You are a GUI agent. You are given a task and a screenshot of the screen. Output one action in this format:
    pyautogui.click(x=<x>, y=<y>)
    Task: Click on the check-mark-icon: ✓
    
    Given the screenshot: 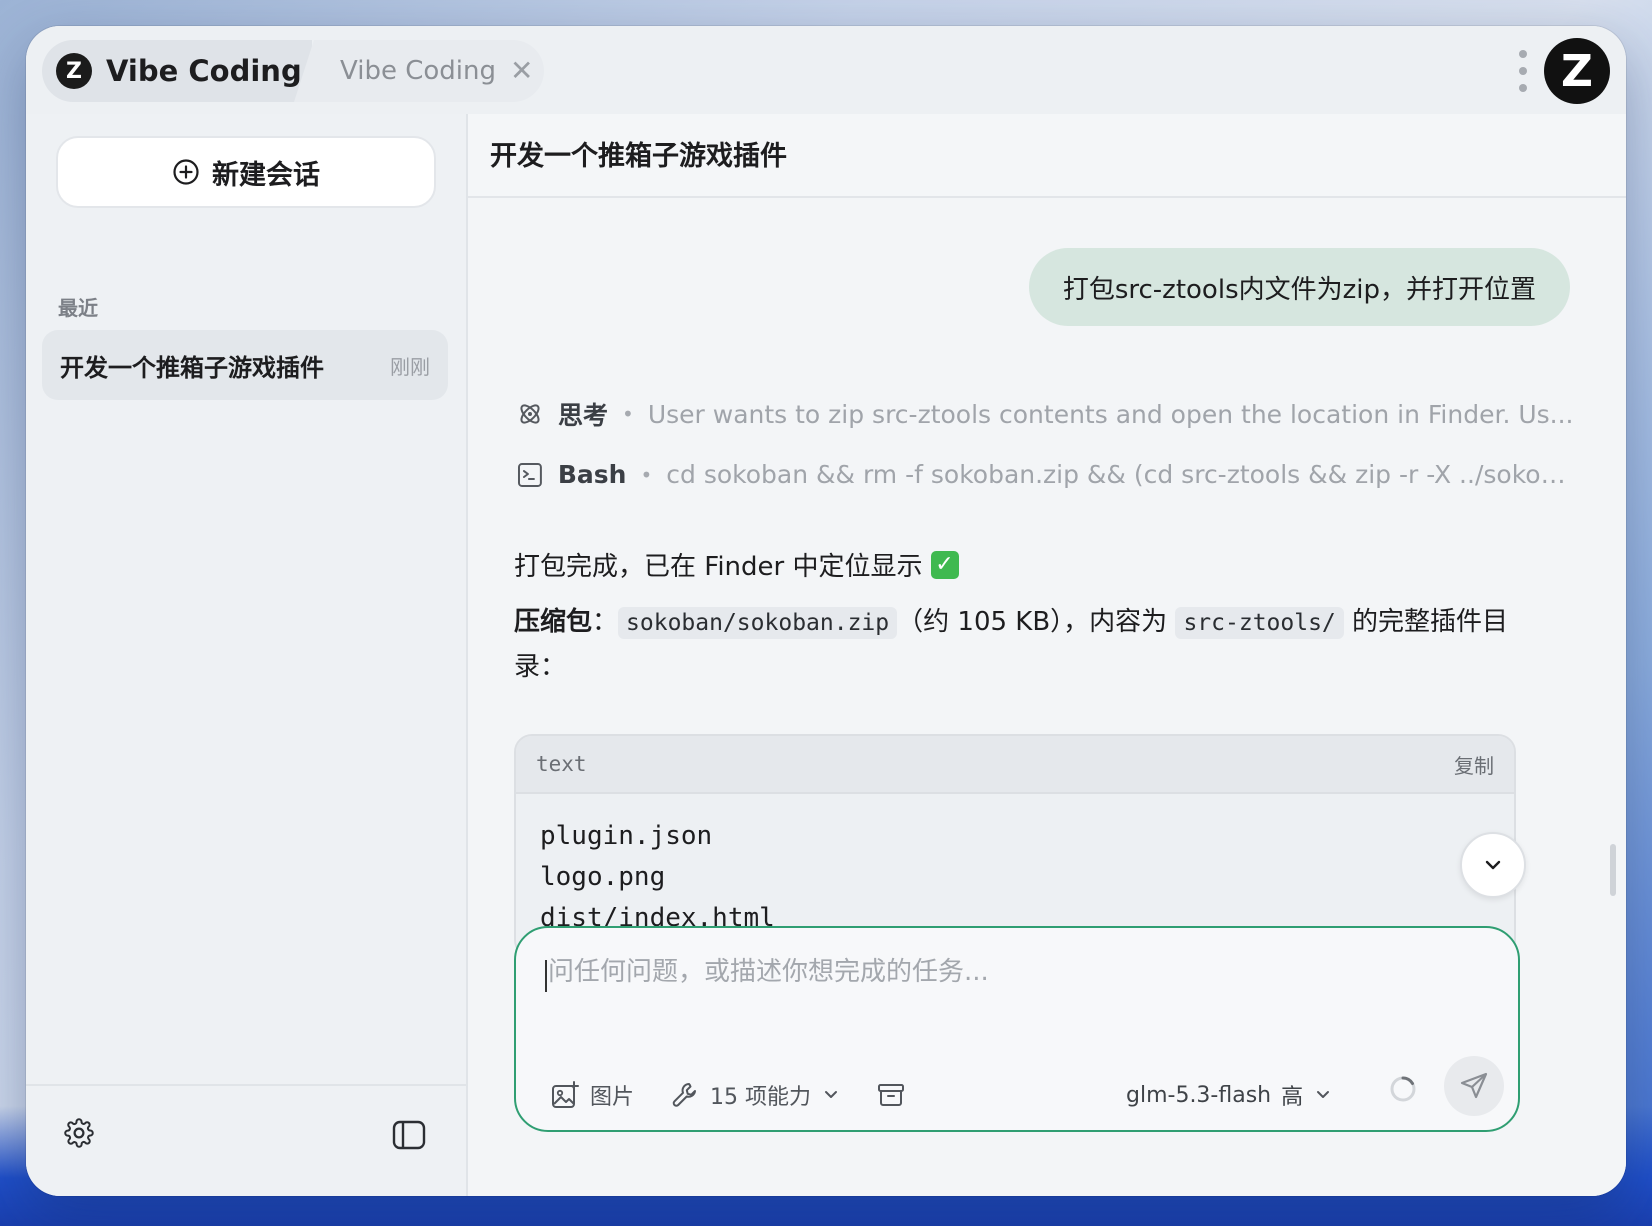 What is the action you would take?
    pyautogui.click(x=944, y=564)
    